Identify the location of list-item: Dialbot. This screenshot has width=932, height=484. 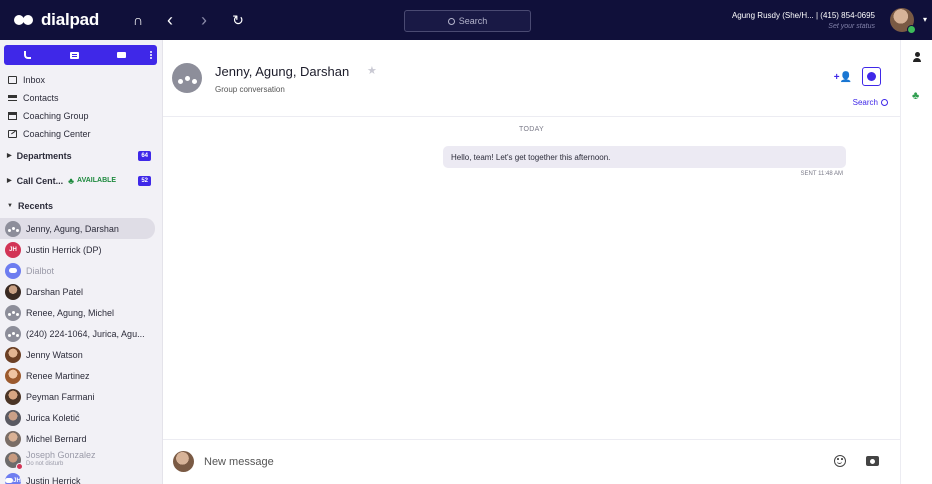
(77, 270).